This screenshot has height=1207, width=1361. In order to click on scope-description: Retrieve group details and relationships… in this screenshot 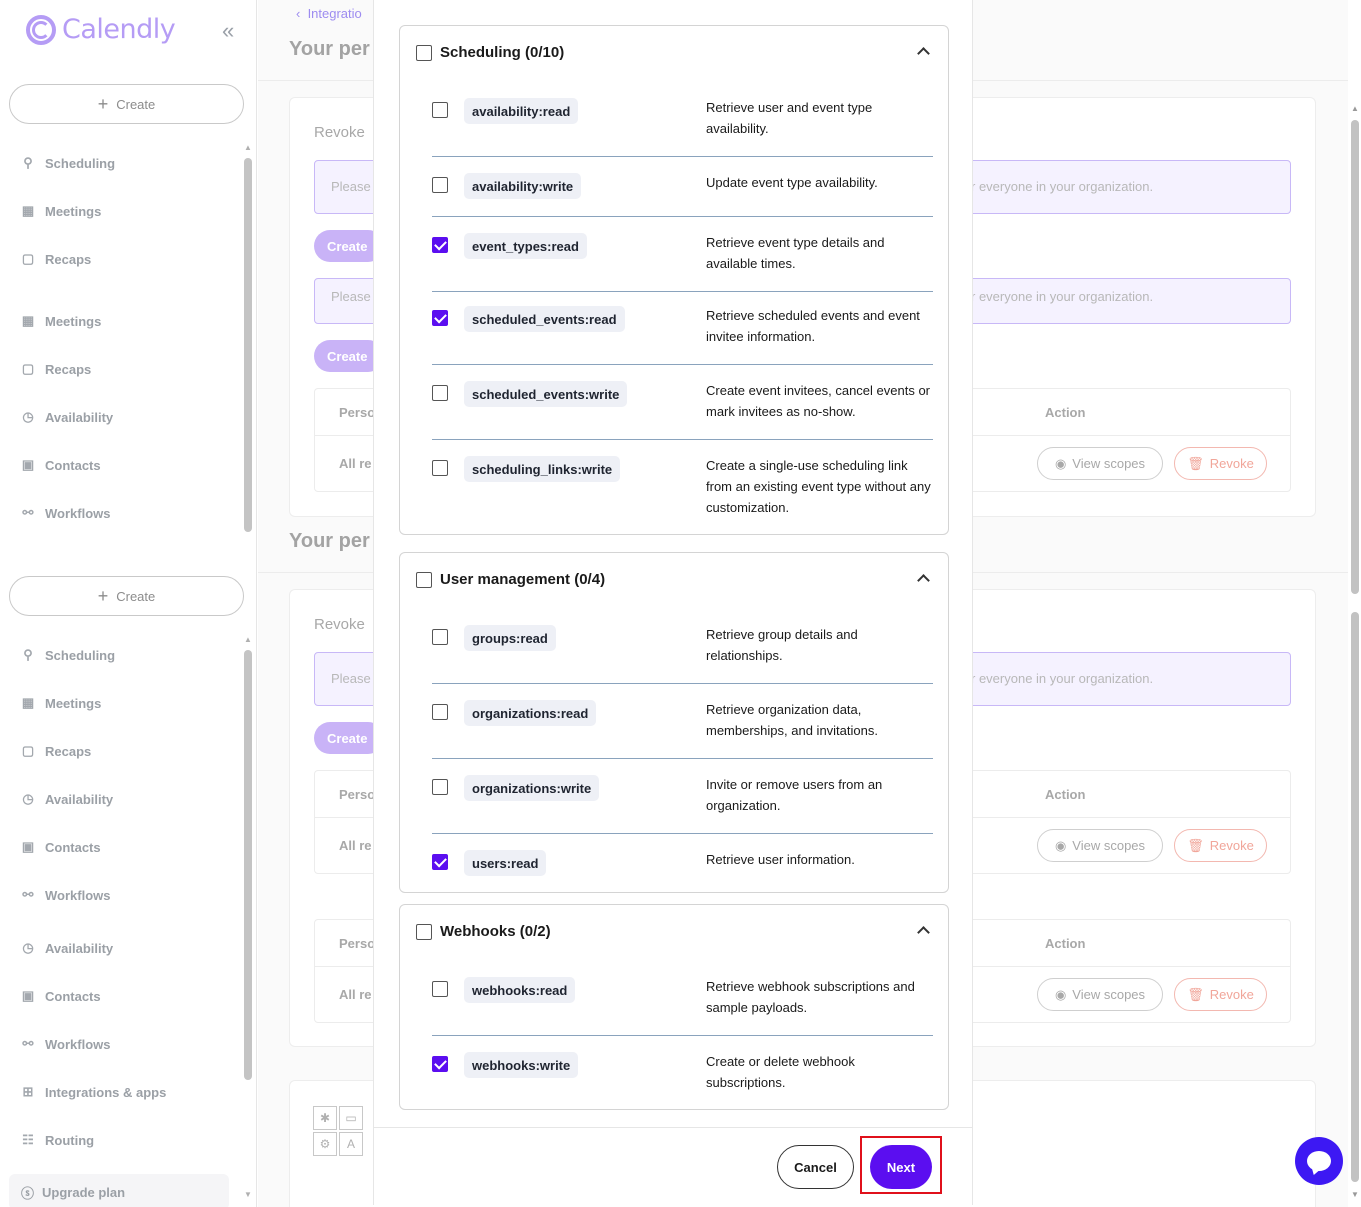, I will do `click(782, 645)`.